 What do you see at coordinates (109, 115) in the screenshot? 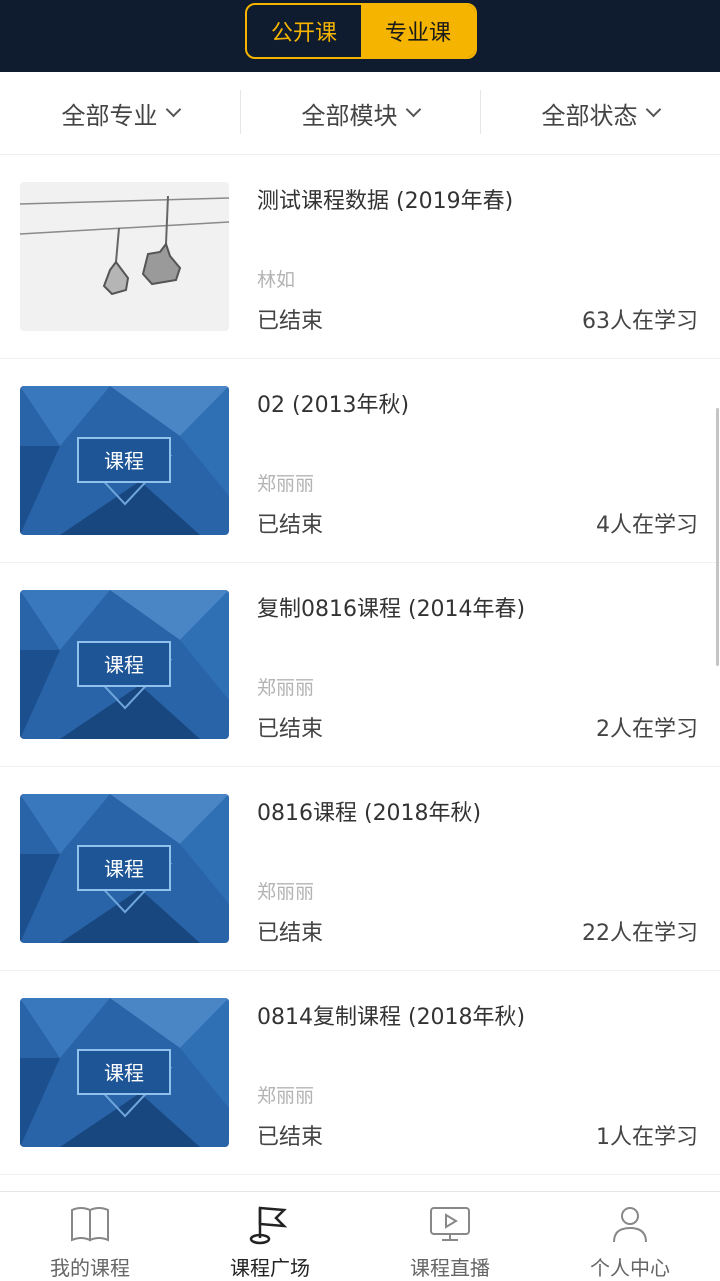
I see `filter-label: 全部专业` at bounding box center [109, 115].